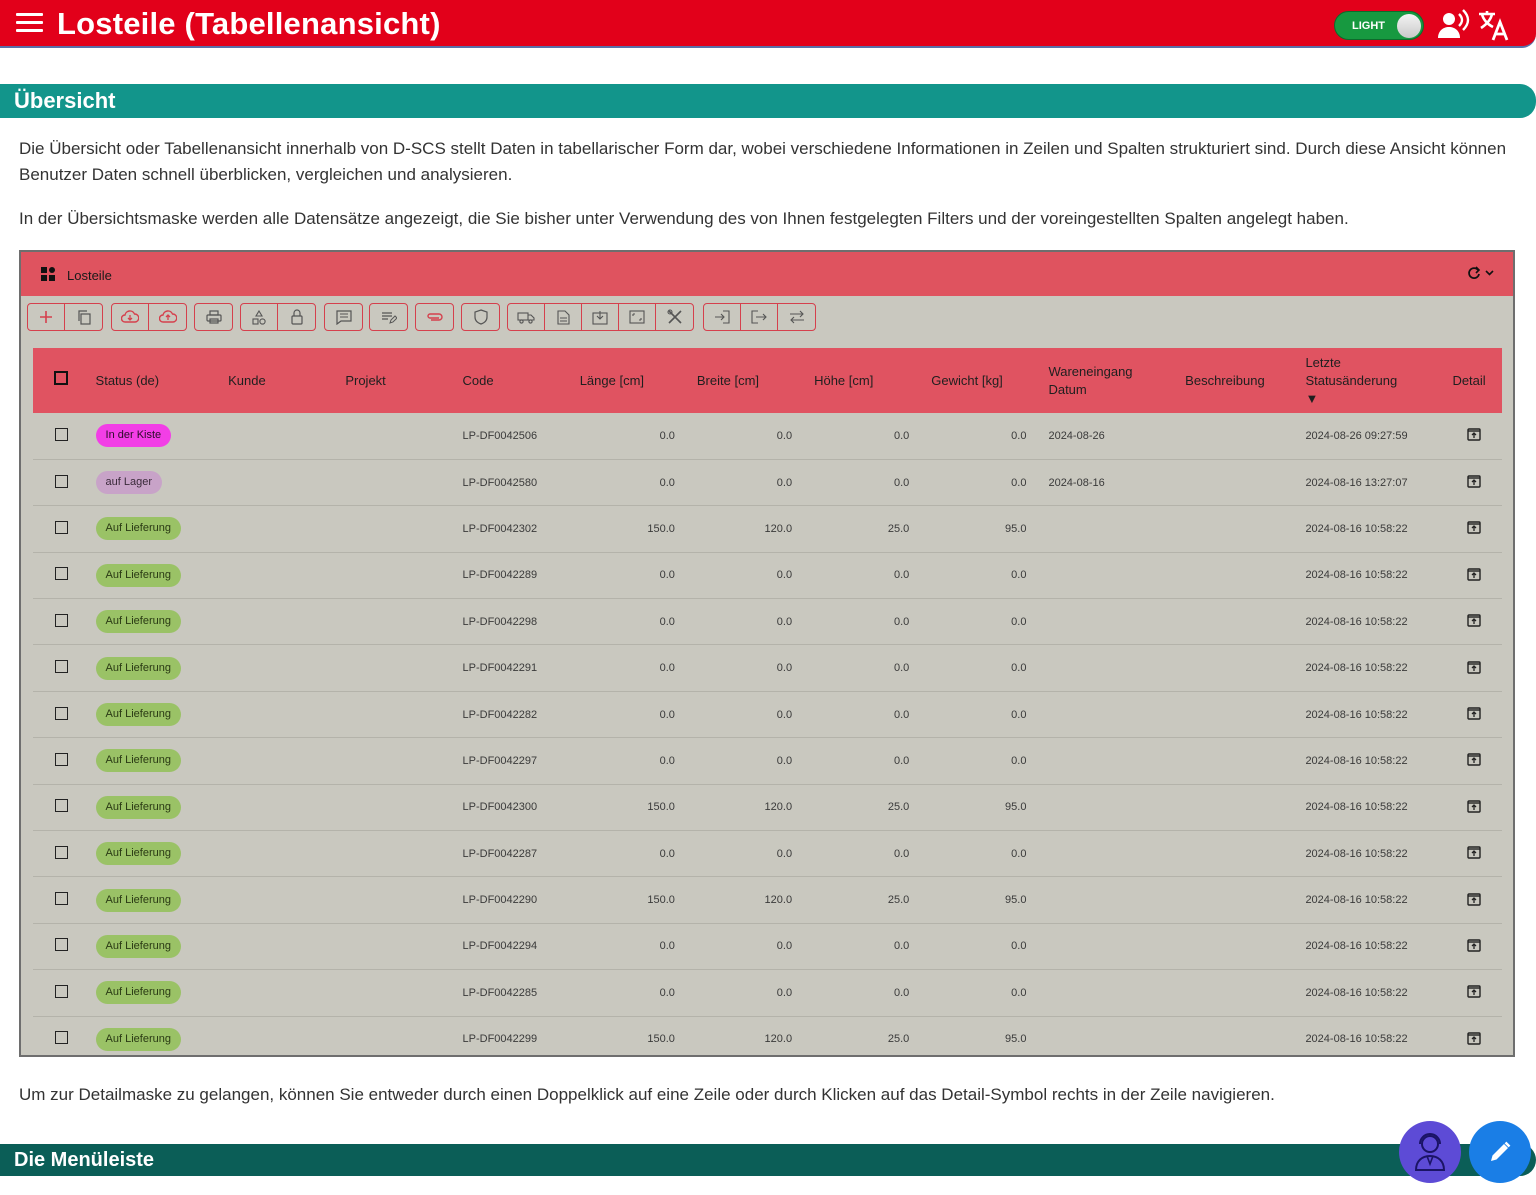 The width and height of the screenshot is (1536, 1195). What do you see at coordinates (1494, 25) in the screenshot?
I see `translate-icon` at bounding box center [1494, 25].